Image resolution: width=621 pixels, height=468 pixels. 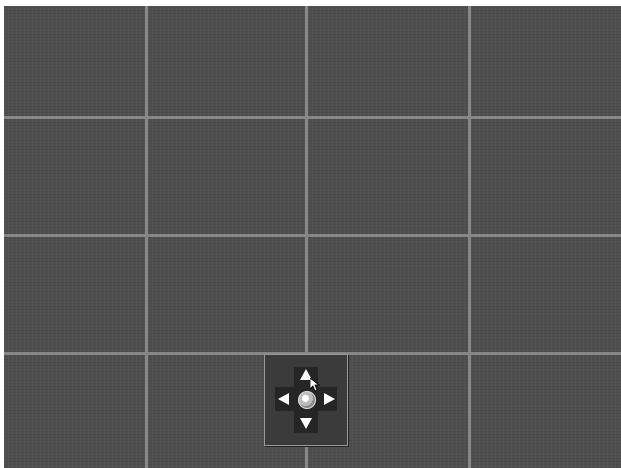 I want to click on arrow-left-icon, so click(x=284, y=399).